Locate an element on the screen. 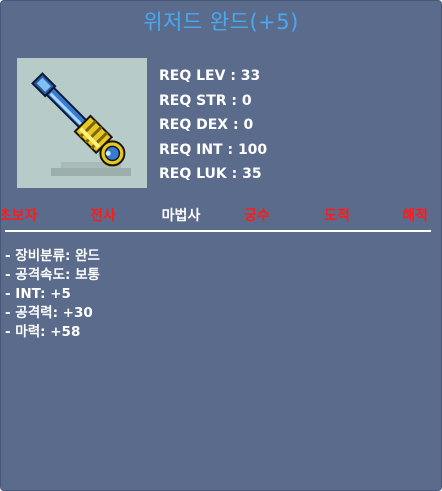  divider is located at coordinates (218, 231).